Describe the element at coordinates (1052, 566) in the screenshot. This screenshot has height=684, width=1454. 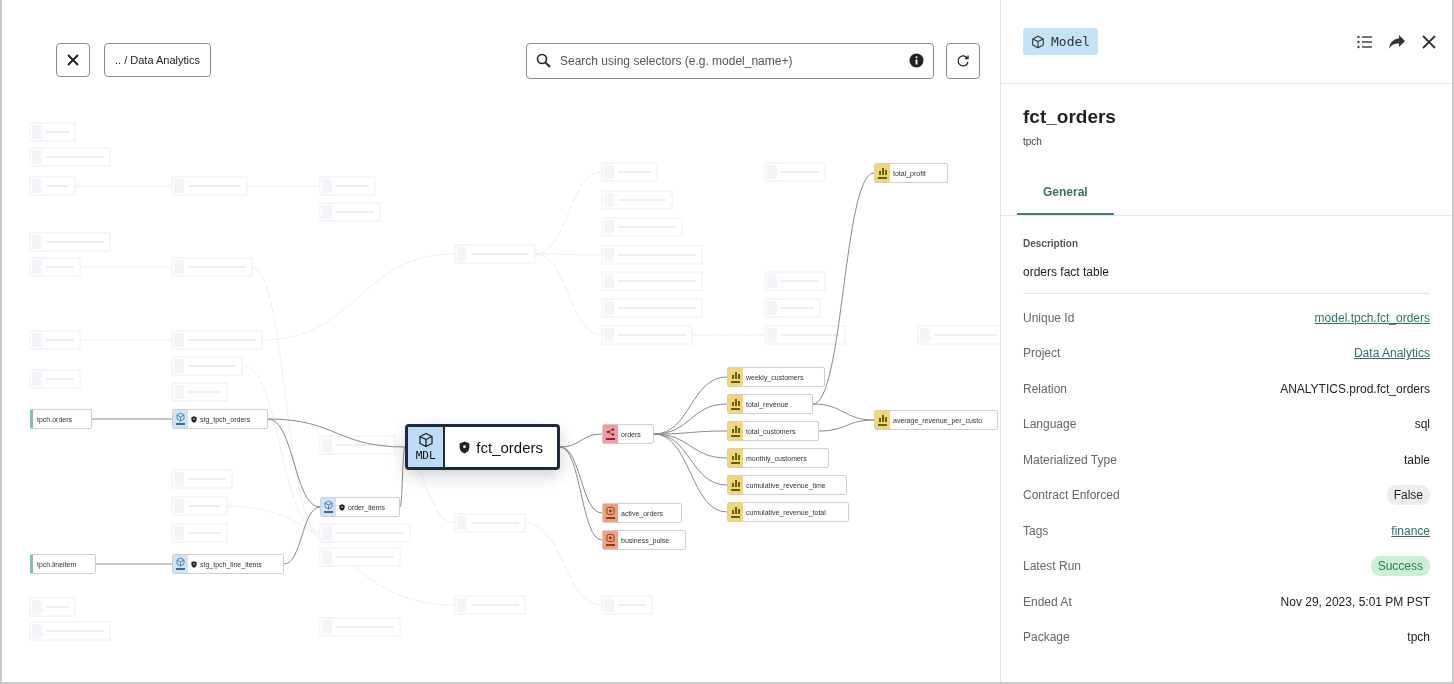
I see `field-label: Latest Run` at that location.